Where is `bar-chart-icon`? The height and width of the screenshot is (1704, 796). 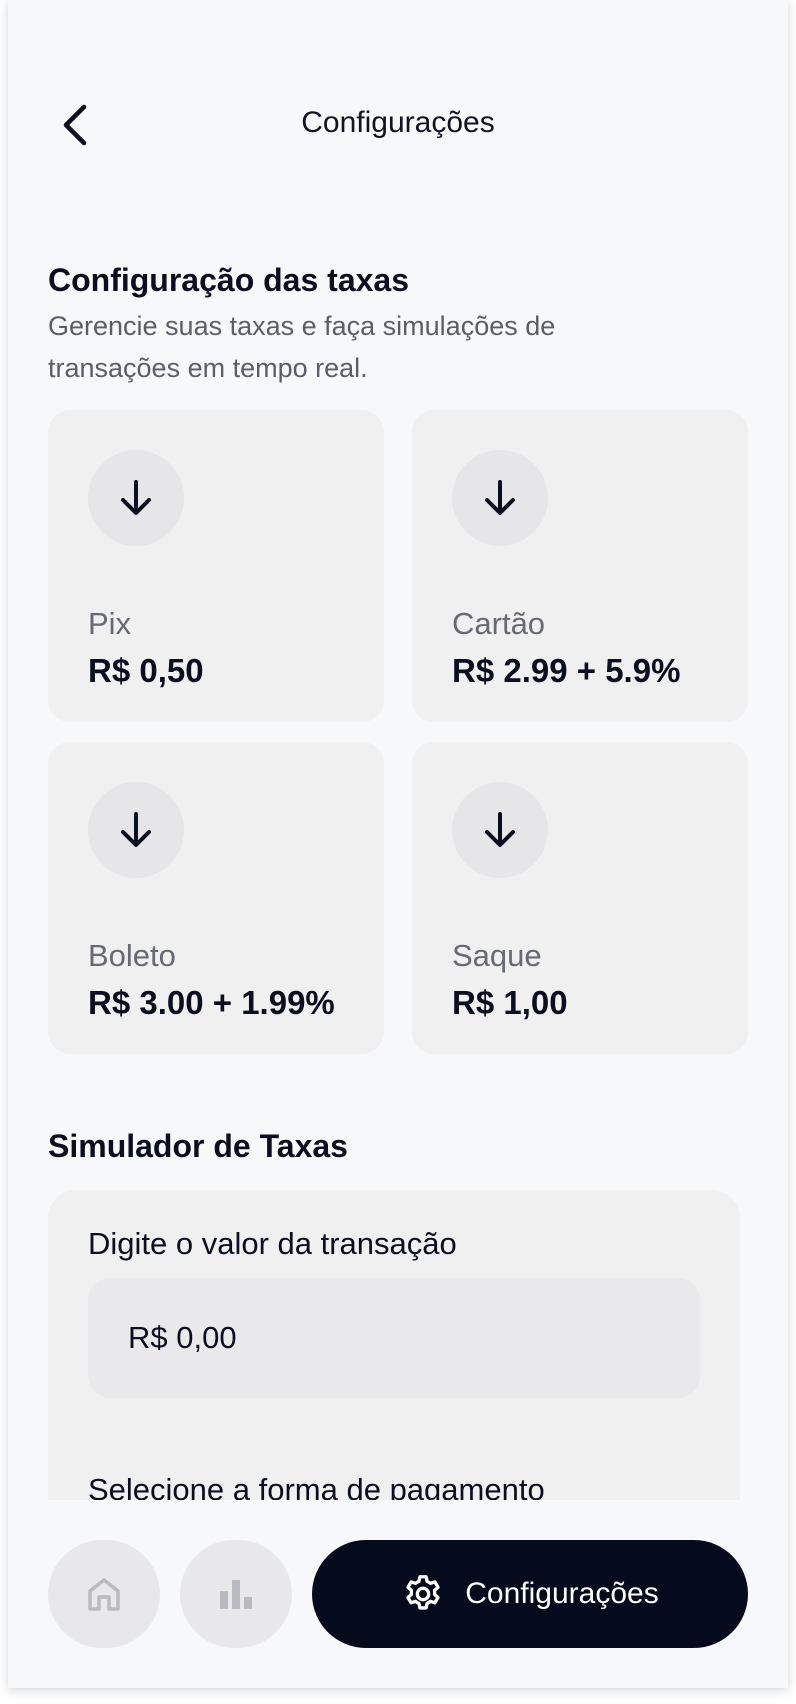 bar-chart-icon is located at coordinates (236, 1594).